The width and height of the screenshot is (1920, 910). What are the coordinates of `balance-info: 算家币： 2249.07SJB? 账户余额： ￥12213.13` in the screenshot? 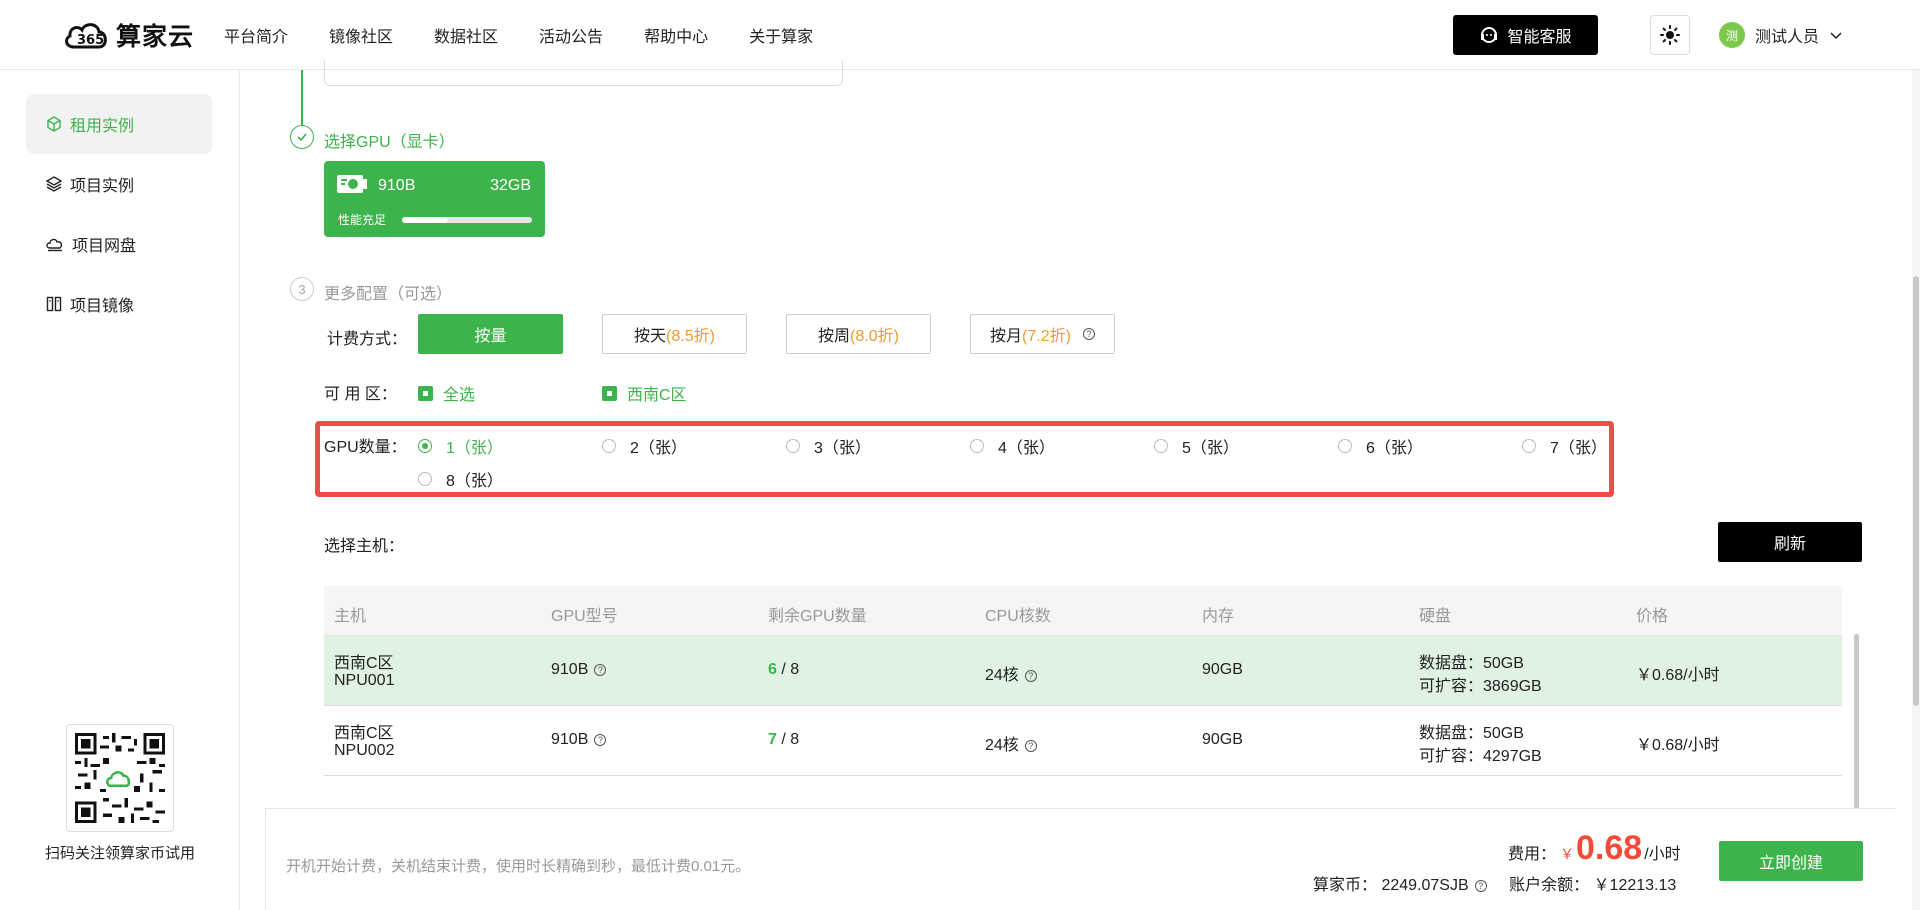 It's located at (1494, 883).